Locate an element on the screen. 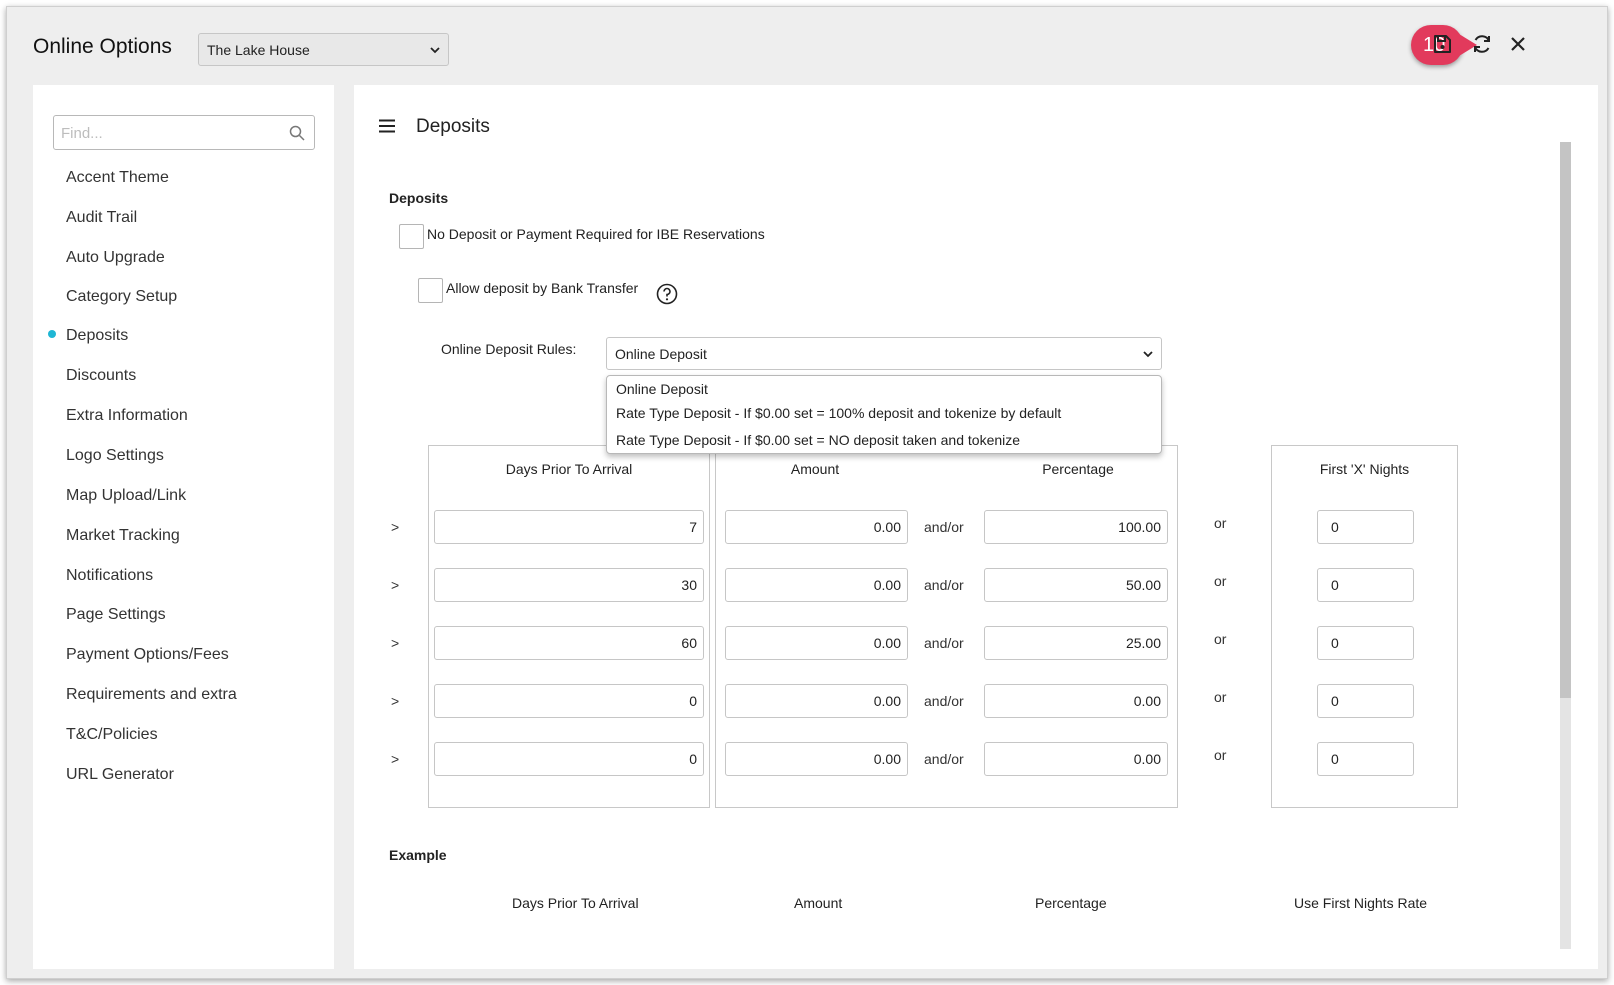  property-select: The Lake House is located at coordinates (323, 49).